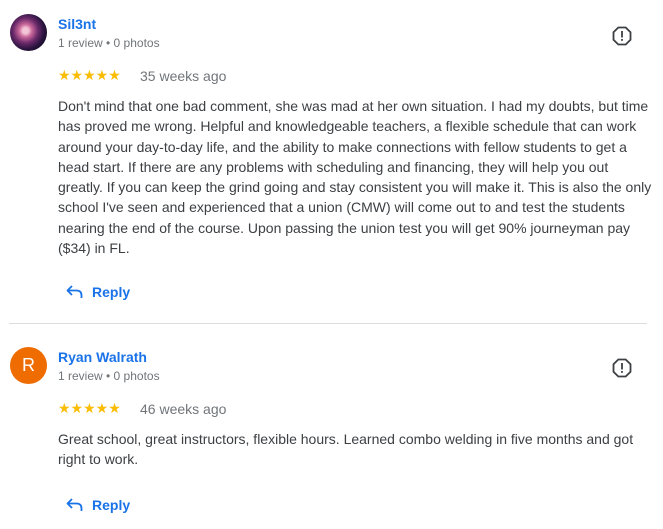 This screenshot has height=529, width=663. What do you see at coordinates (183, 409) in the screenshot?
I see `review-time: 46 weeks ago` at bounding box center [183, 409].